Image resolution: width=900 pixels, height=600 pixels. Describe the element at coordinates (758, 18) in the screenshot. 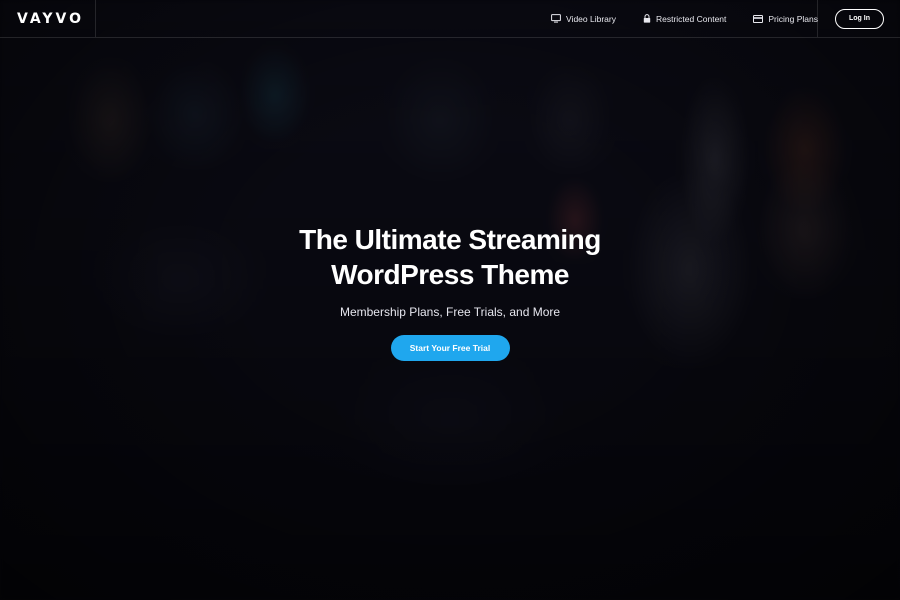

I see `credit-card-icon` at that location.